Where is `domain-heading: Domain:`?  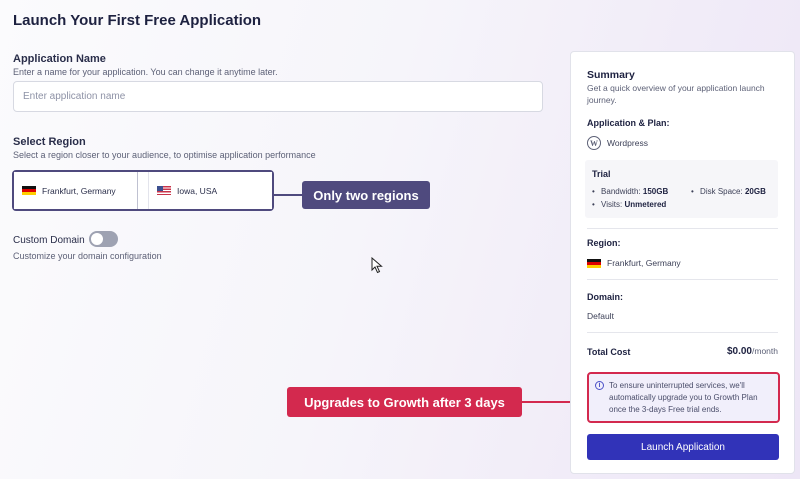 domain-heading: Domain: is located at coordinates (605, 297).